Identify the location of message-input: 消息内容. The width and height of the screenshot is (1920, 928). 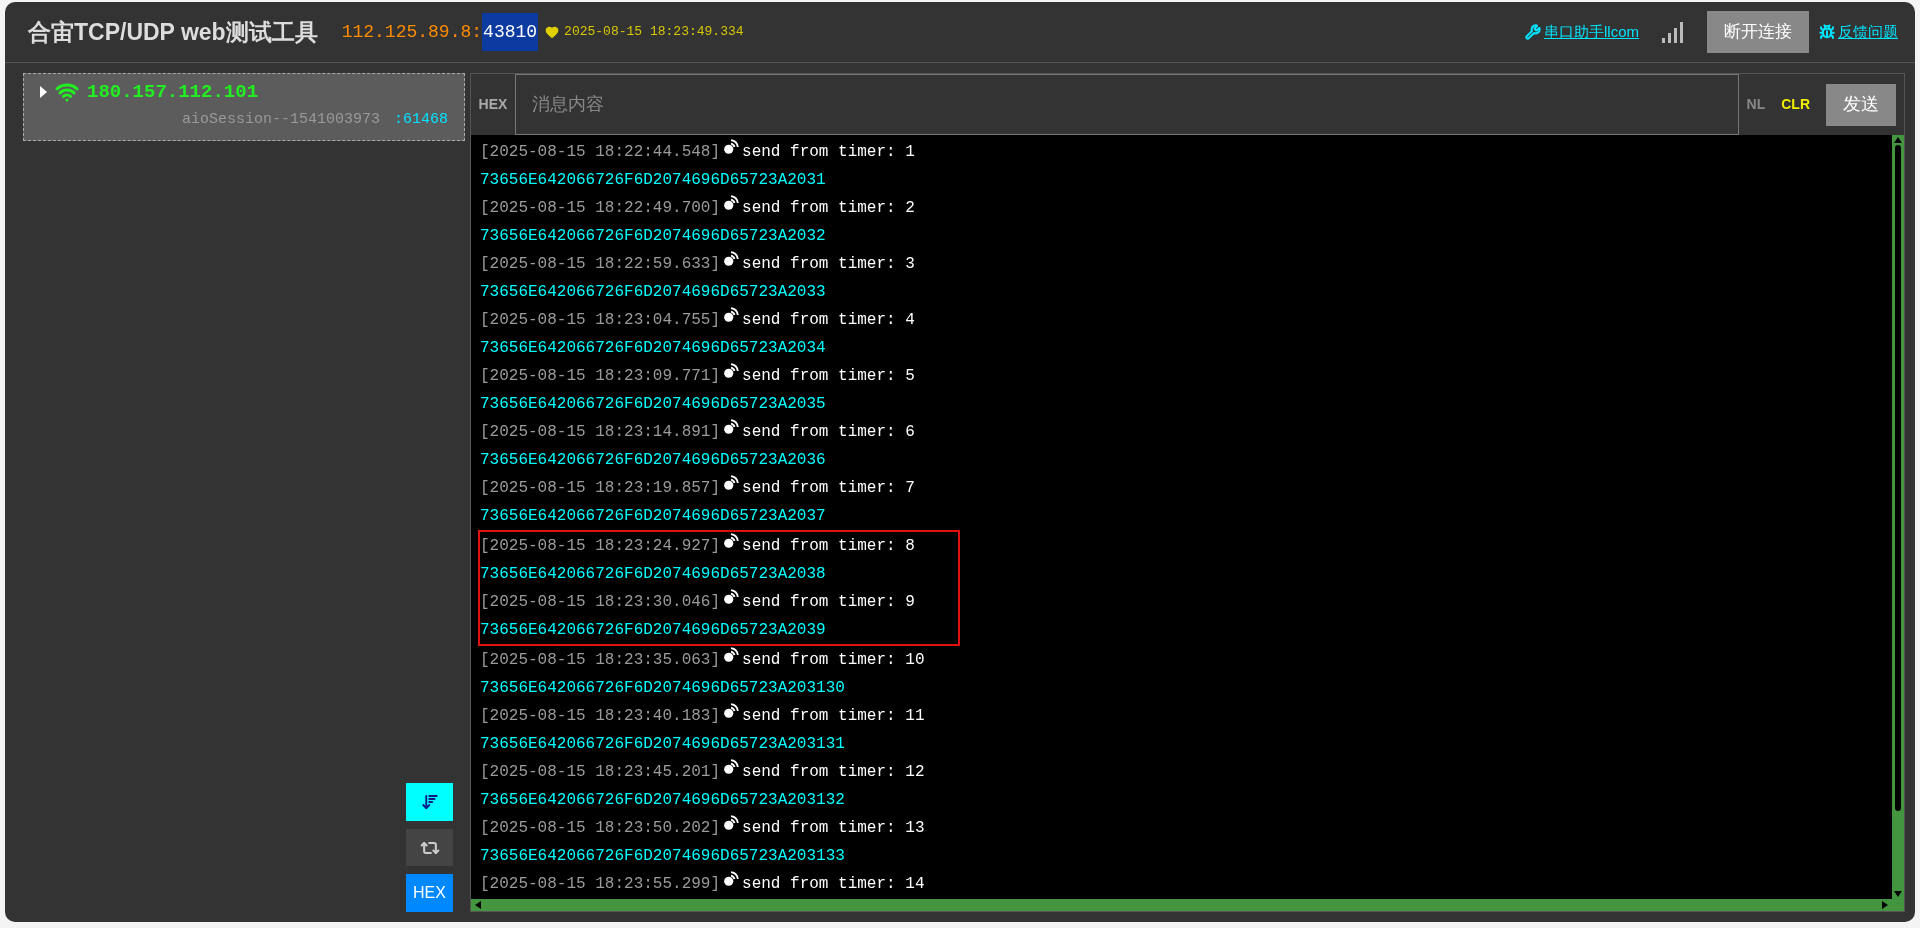
(1127, 104).